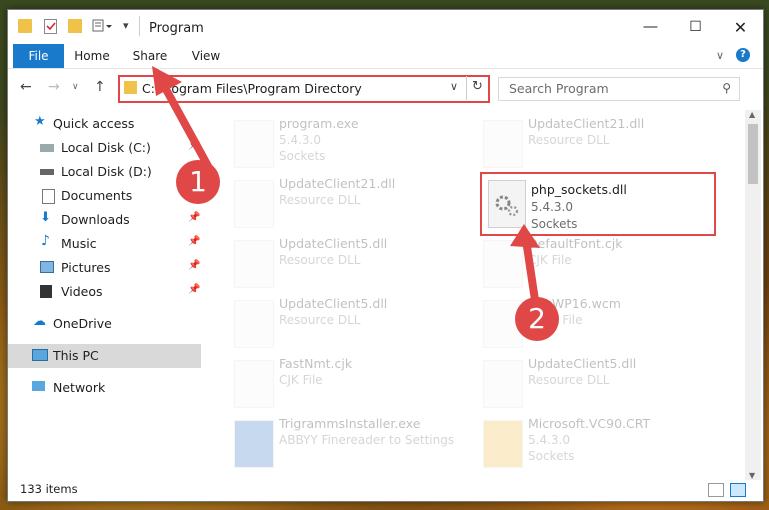 This screenshot has width=769, height=510. What do you see at coordinates (344, 383) in the screenshot?
I see `list-item: FastNmt.cjk CJK File` at bounding box center [344, 383].